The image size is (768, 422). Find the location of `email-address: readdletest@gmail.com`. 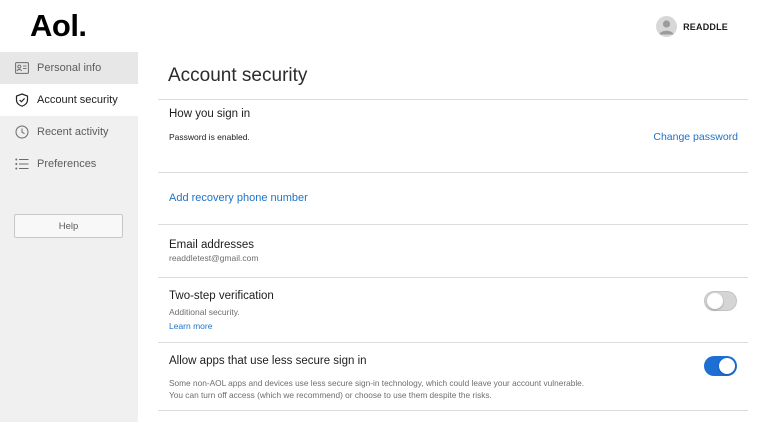

email-address: readdletest@gmail.com is located at coordinates (214, 258).